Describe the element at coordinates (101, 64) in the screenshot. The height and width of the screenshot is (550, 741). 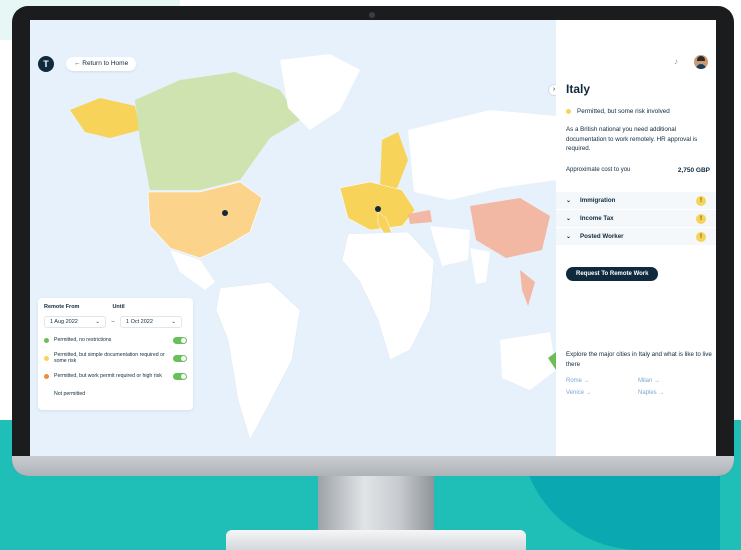
I see `return-to-home-button: ← Return to Home` at that location.